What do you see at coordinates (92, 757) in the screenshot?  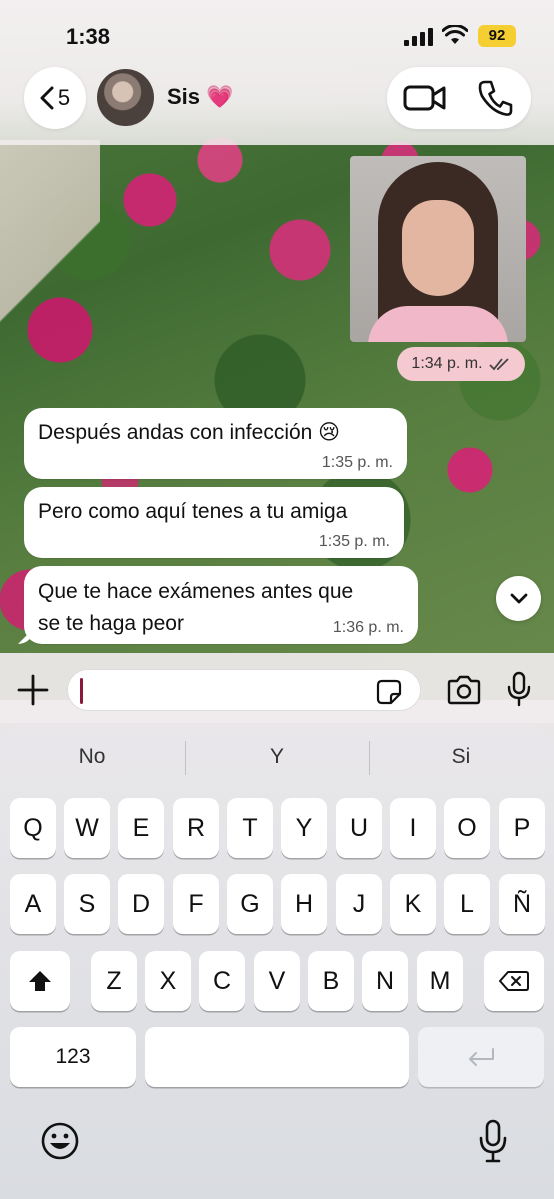 I see `suggestion-1: No` at bounding box center [92, 757].